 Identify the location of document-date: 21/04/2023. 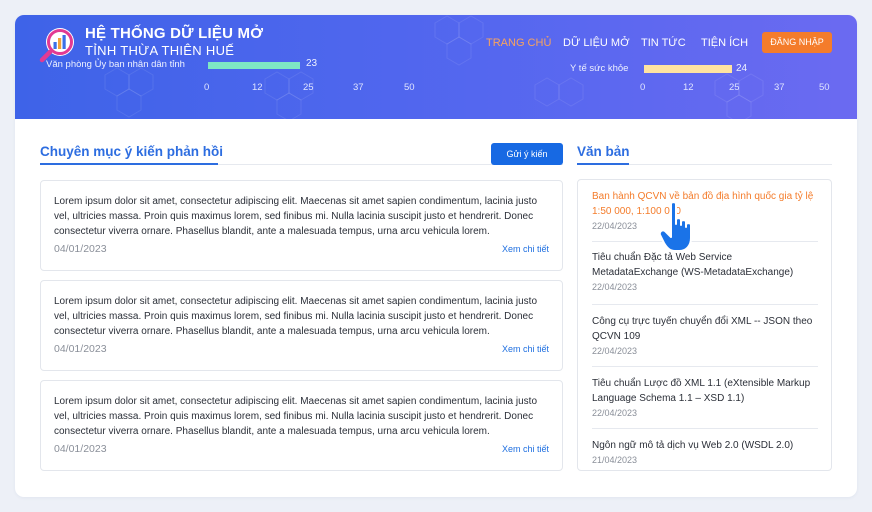
(615, 460).